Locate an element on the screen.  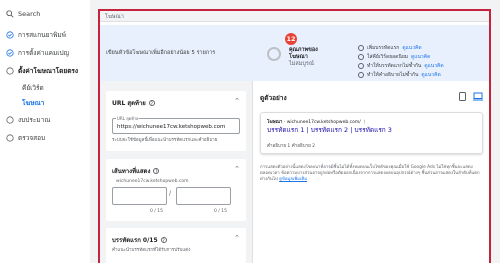
preview-title: ดูตัวอย่าง is located at coordinates (273, 98).